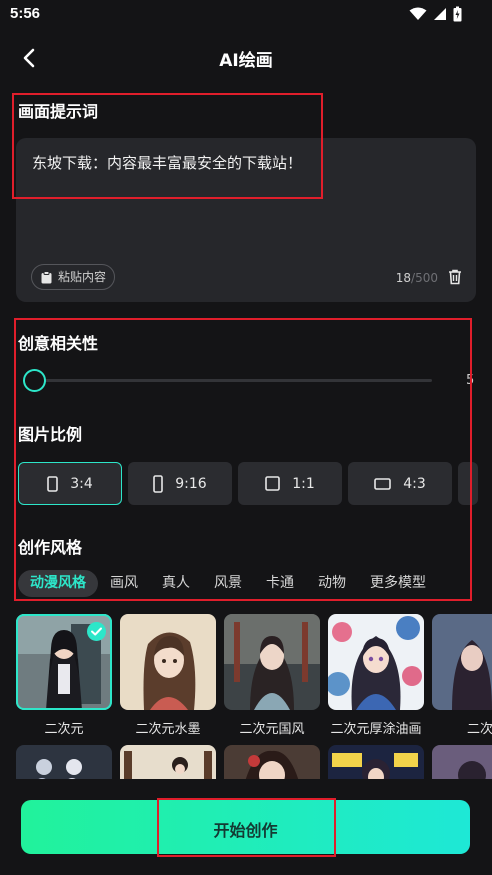  I want to click on ratio-option-label: 3:4, so click(81, 483).